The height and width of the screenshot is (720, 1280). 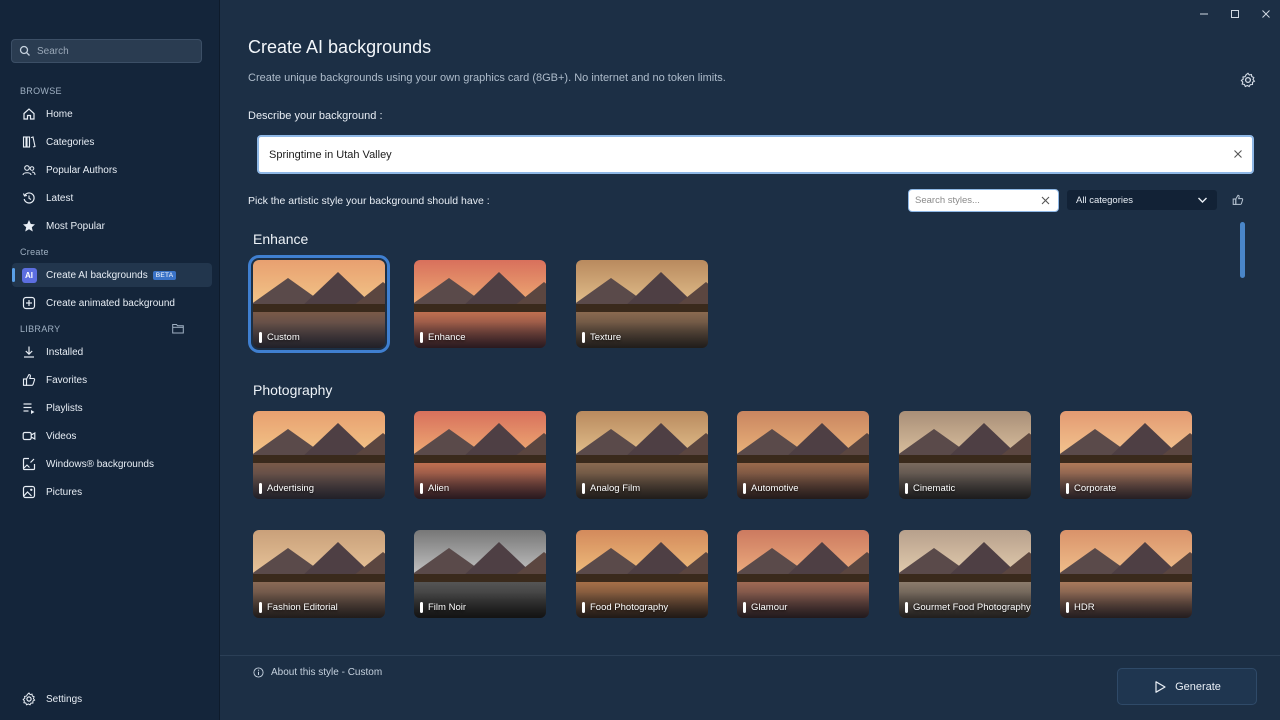 I want to click on gear-icon, so click(x=29, y=699).